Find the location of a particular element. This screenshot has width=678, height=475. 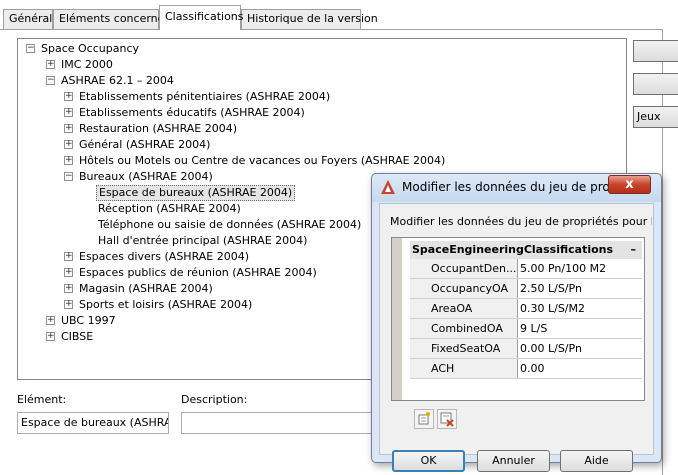

close-icon: x is located at coordinates (629, 184).